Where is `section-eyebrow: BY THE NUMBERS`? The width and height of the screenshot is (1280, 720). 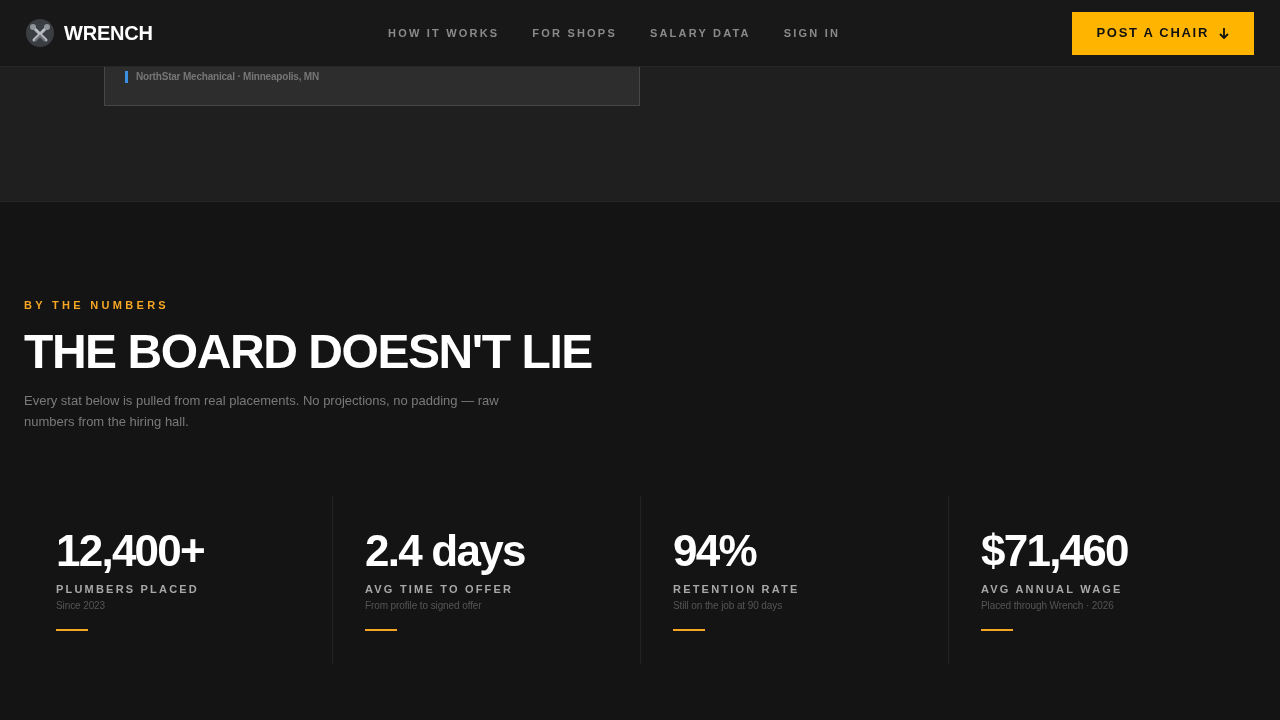 section-eyebrow: BY THE NUMBERS is located at coordinates (96, 305).